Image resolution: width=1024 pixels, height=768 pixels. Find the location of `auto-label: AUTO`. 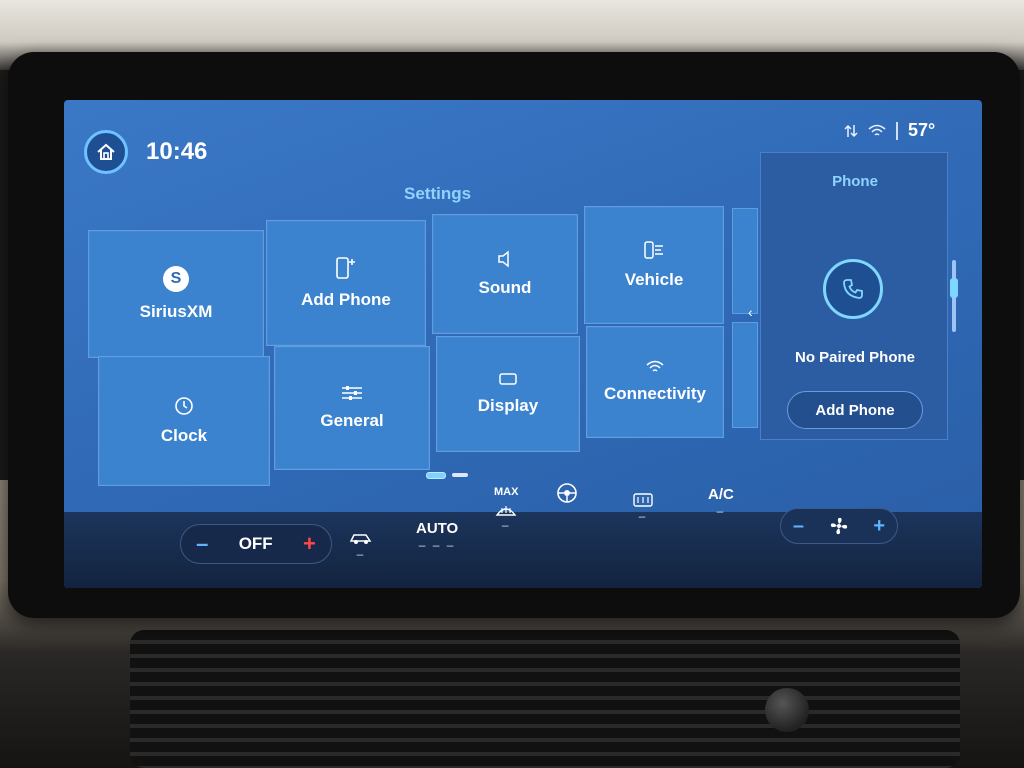

auto-label: AUTO is located at coordinates (437, 528).